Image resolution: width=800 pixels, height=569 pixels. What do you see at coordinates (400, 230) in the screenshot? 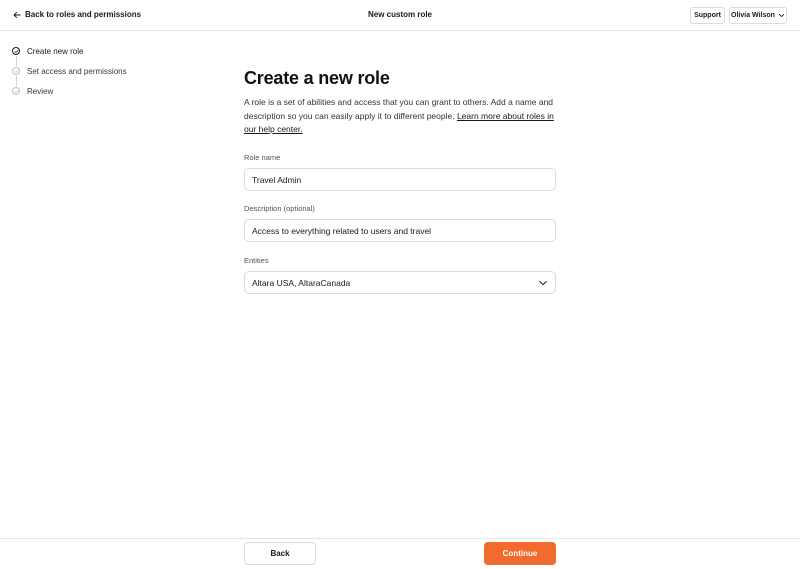
I see `description-input` at bounding box center [400, 230].